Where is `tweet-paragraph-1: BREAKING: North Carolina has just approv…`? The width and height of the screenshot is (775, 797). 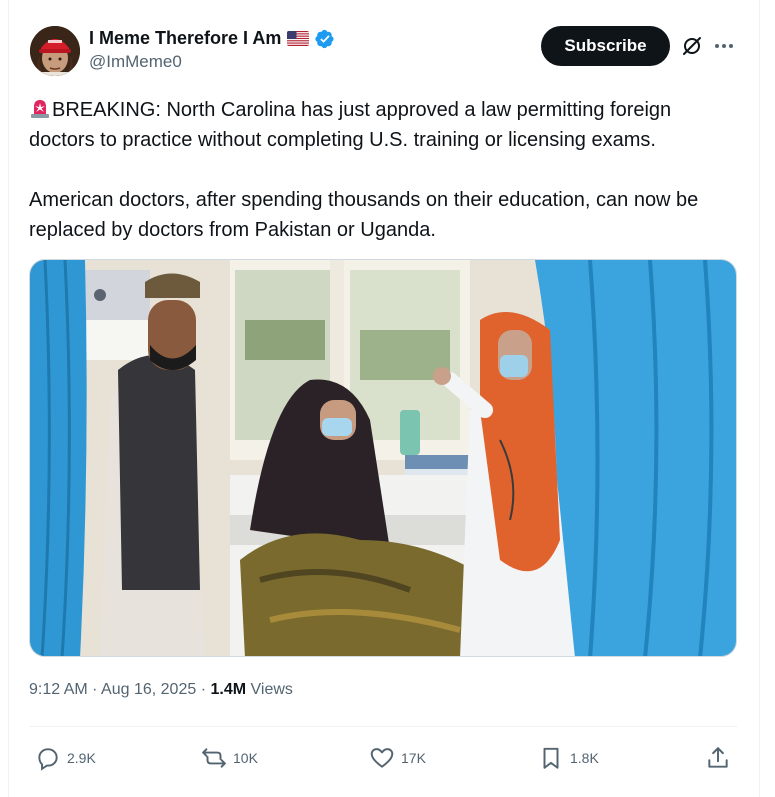
tweet-paragraph-1: BREAKING: North Carolina has just approv… is located at coordinates (385, 125).